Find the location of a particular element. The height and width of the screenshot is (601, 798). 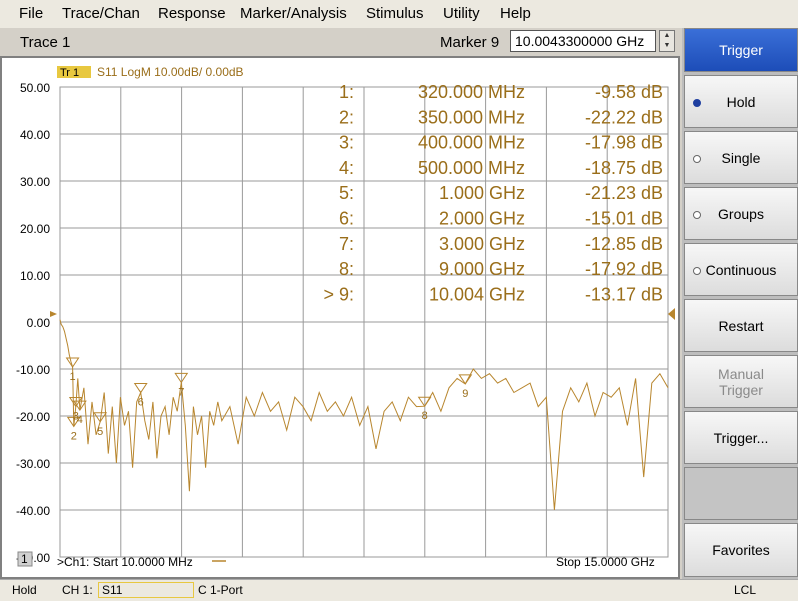

y-tick-label: -30.00 is located at coordinates (33, 464).